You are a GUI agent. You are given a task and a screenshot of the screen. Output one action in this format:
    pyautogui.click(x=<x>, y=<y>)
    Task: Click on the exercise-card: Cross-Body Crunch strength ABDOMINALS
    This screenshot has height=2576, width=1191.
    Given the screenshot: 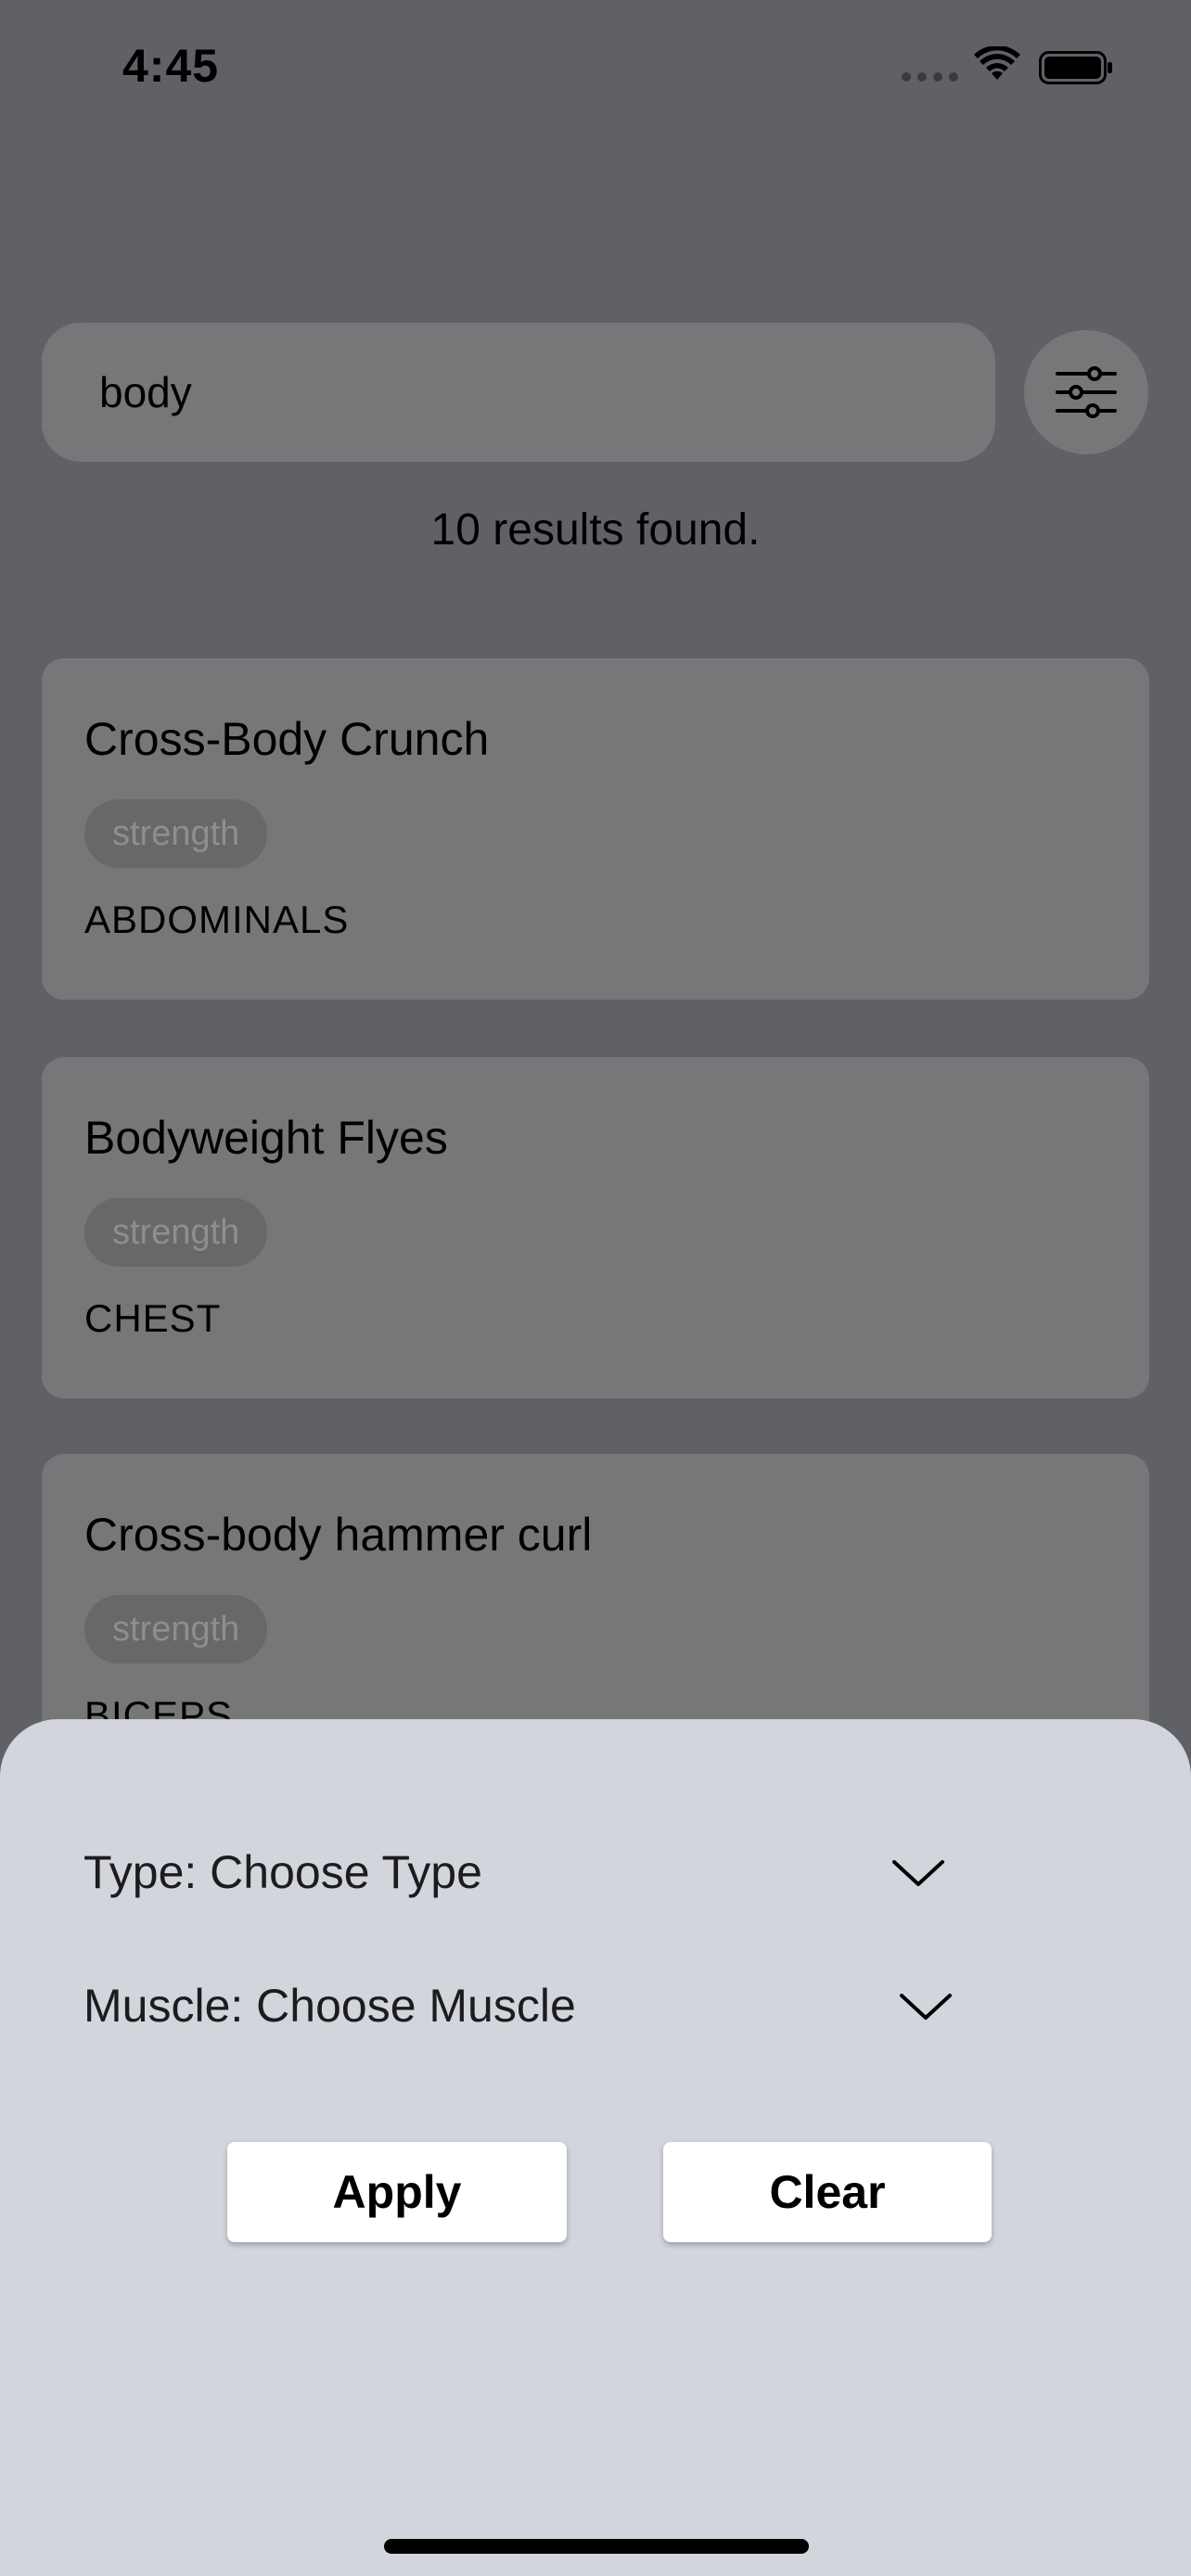 What is the action you would take?
    pyautogui.click(x=595, y=829)
    